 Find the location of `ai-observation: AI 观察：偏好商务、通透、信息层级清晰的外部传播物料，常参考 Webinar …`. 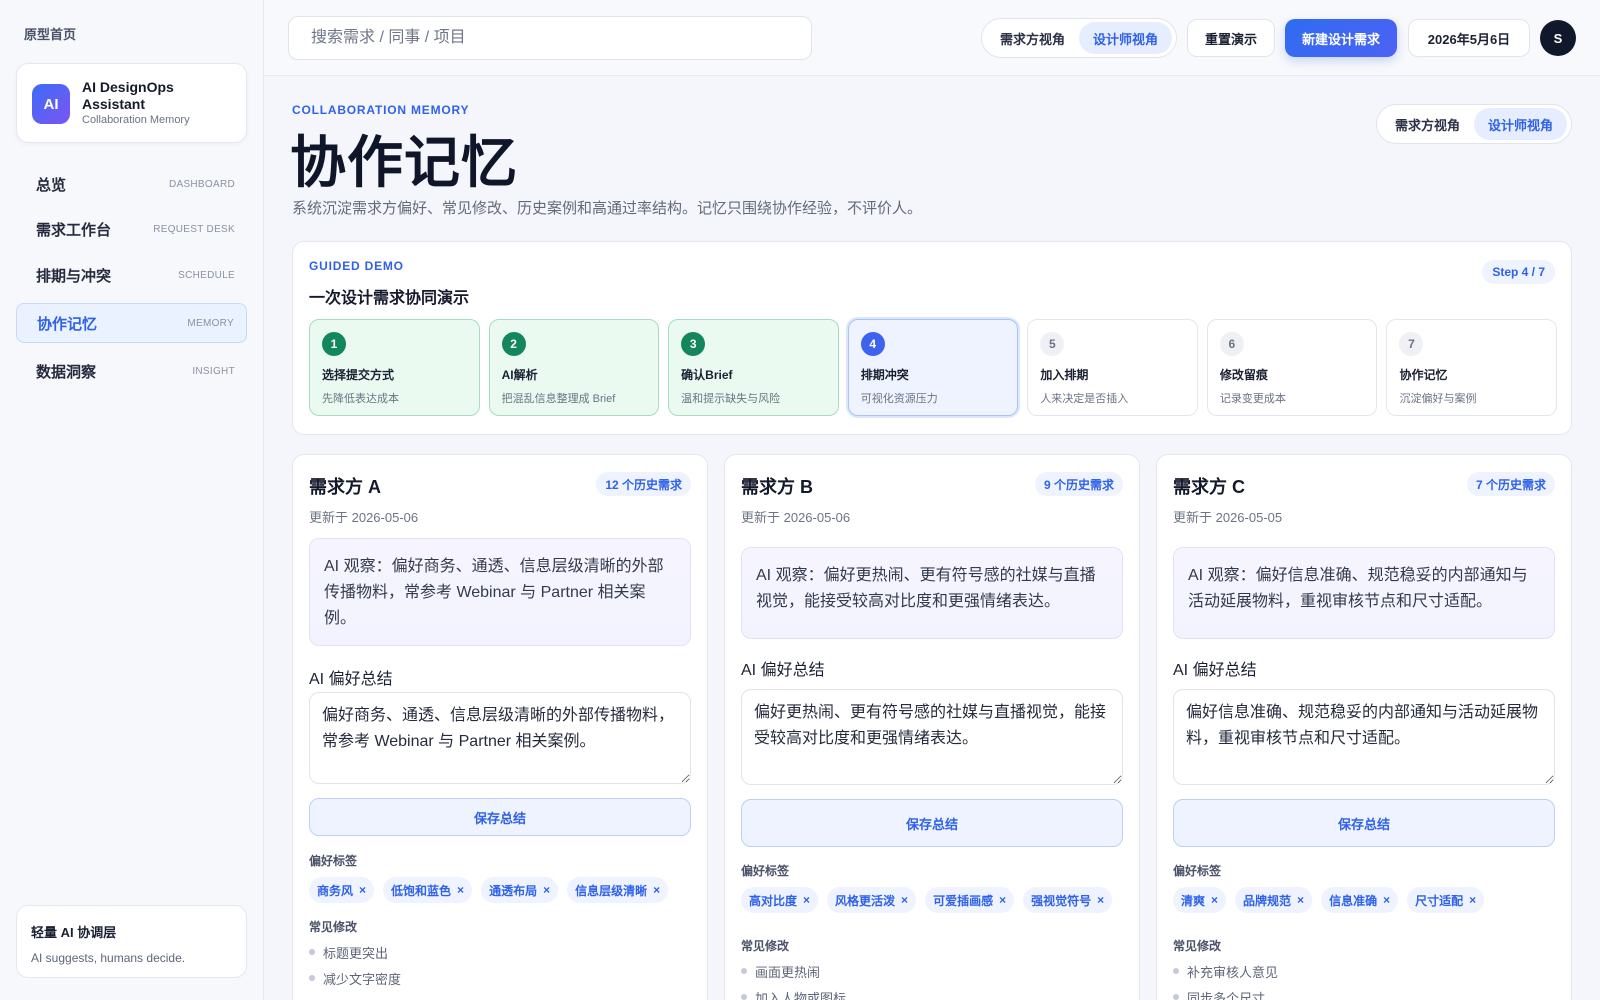

ai-observation: AI 观察：偏好商务、通透、信息层级清晰的外部传播物料，常参考 Webinar … is located at coordinates (500, 592).